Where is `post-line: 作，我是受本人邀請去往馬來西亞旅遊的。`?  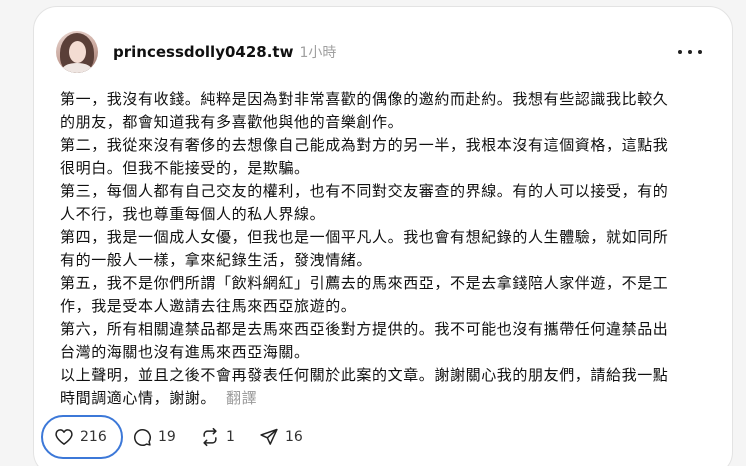 post-line: 作，我是受本人邀請去往馬來西亞旅遊的。 is located at coordinates (208, 306).